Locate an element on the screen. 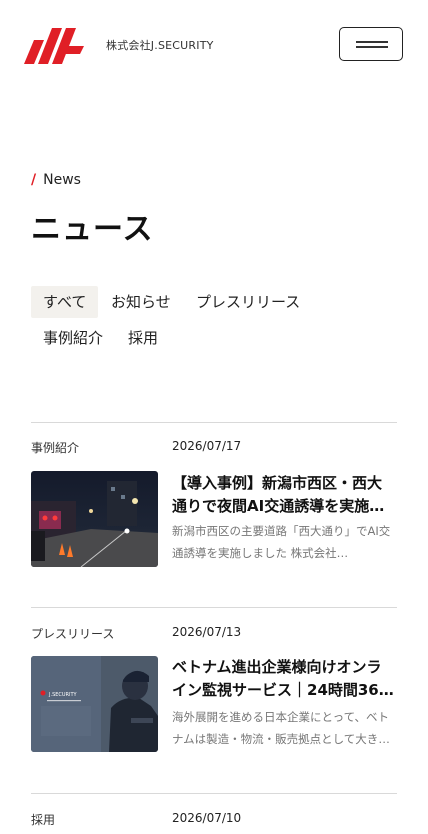  thumb-brand-text: J.SECURITY is located at coordinates (63, 695).